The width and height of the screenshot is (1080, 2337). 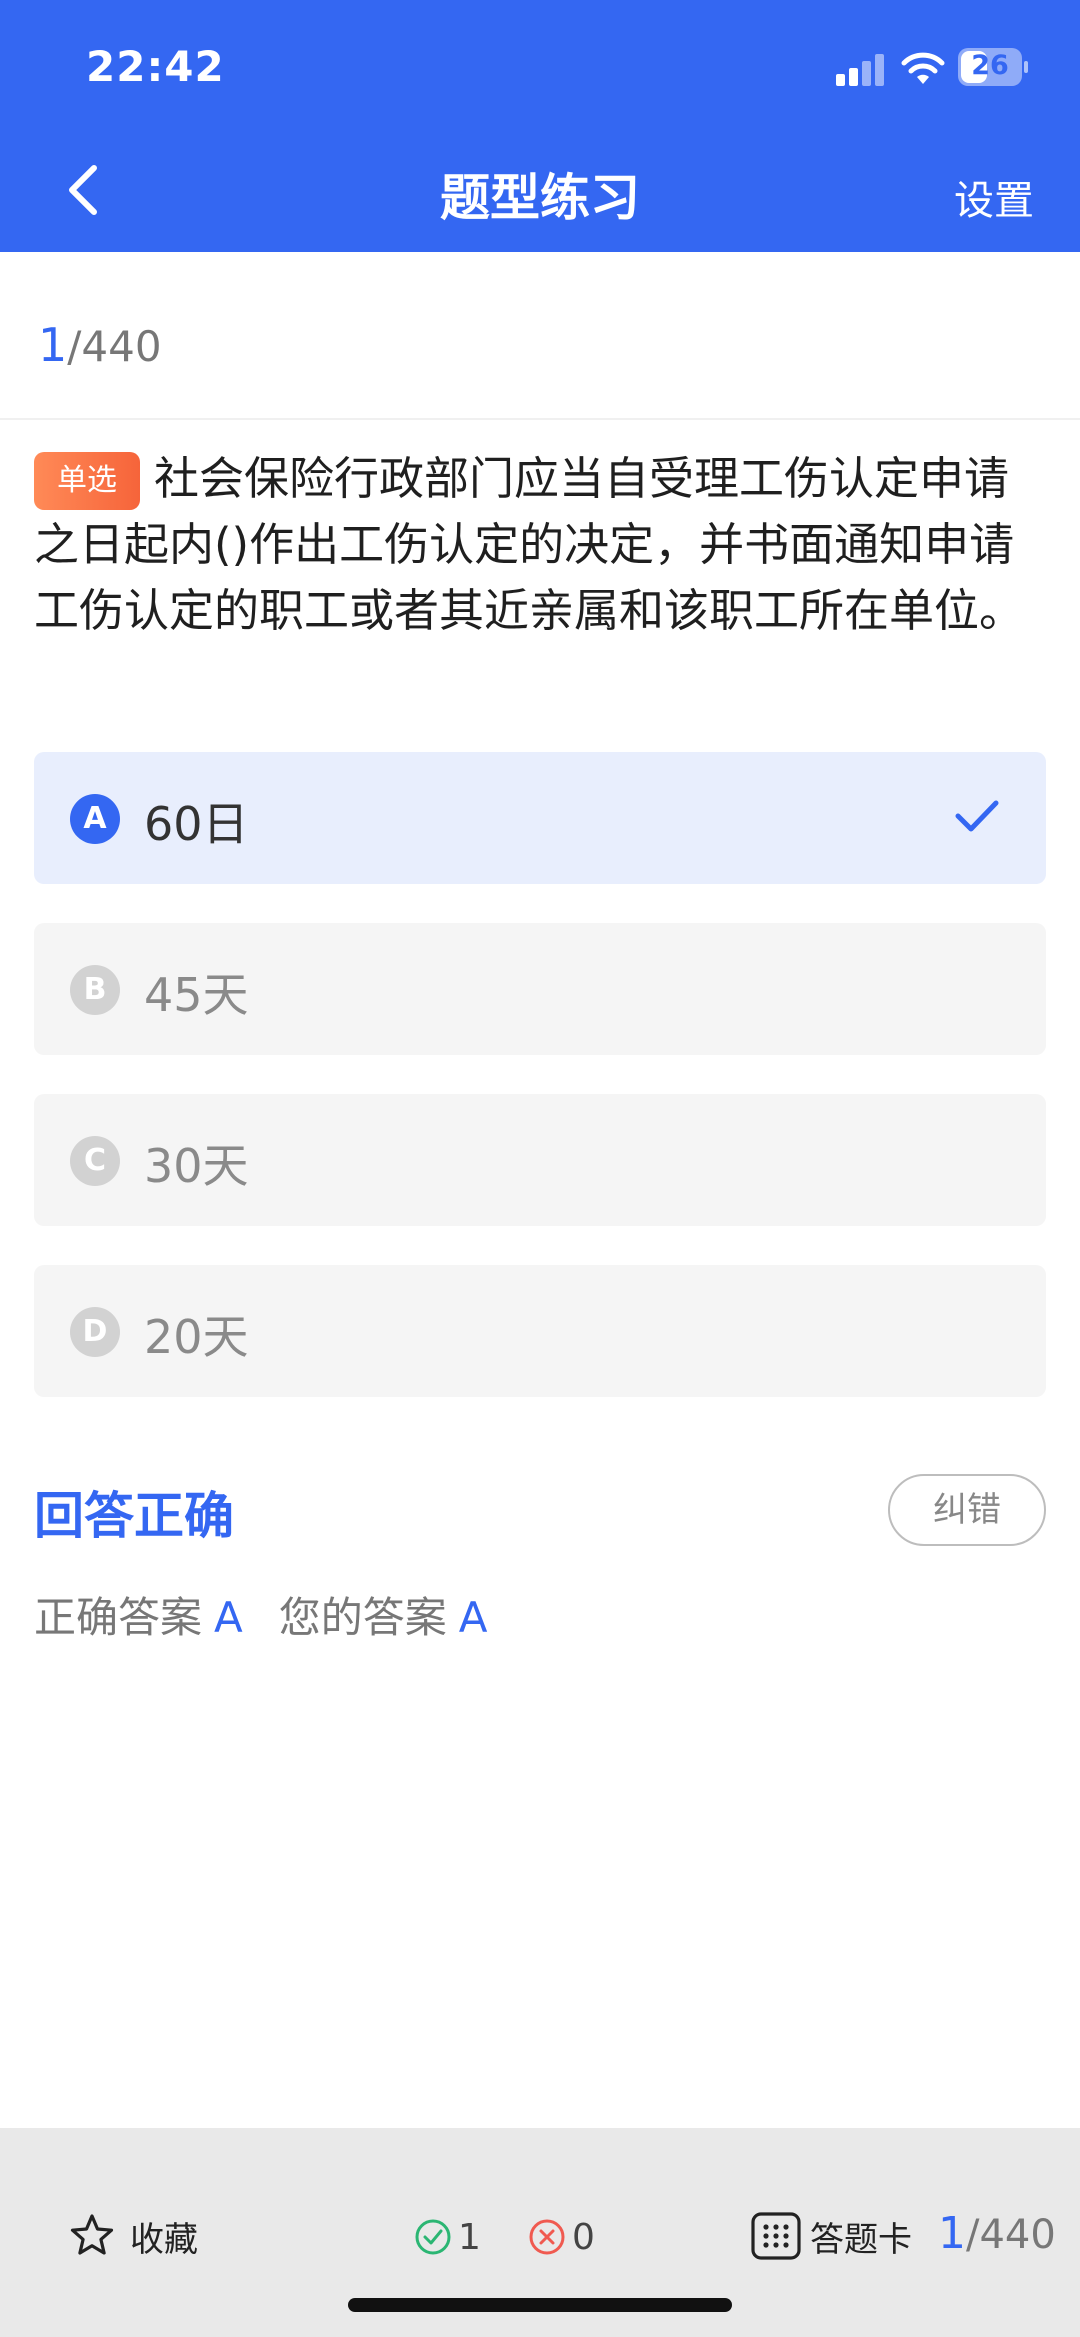 I want to click on bottom-progress: 1/440, so click(x=997, y=2233).